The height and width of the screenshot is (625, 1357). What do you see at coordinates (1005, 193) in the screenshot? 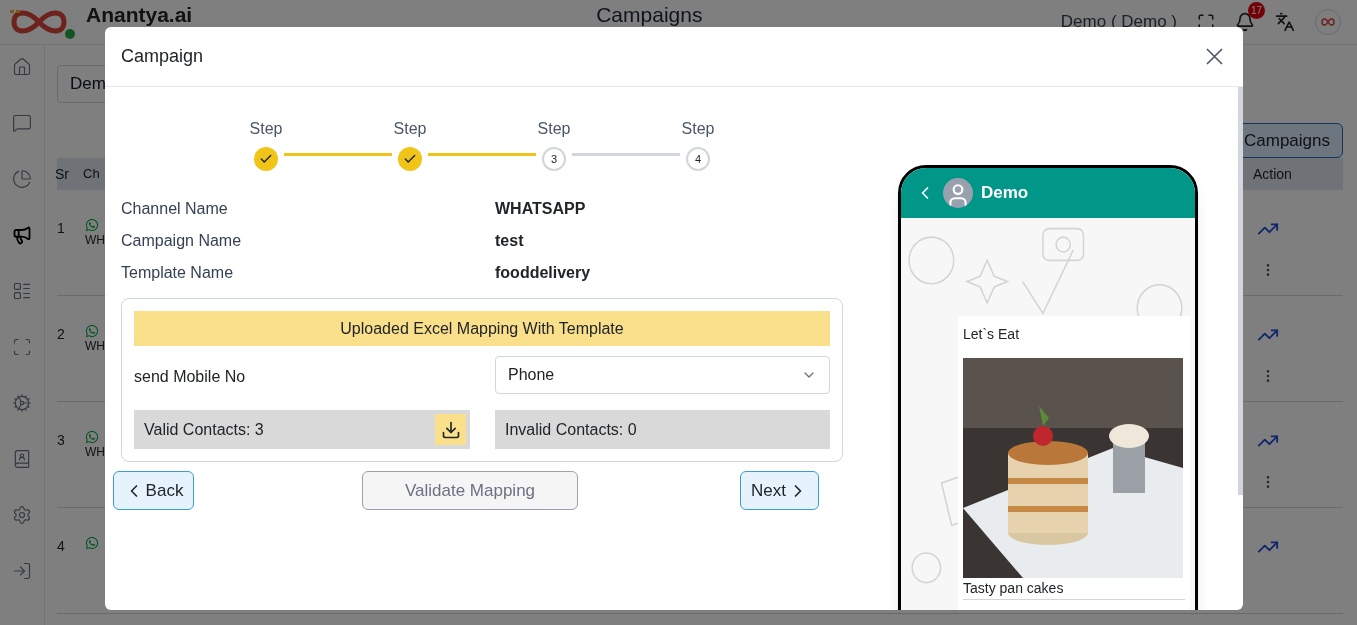
I see `contact-name: Demo` at bounding box center [1005, 193].